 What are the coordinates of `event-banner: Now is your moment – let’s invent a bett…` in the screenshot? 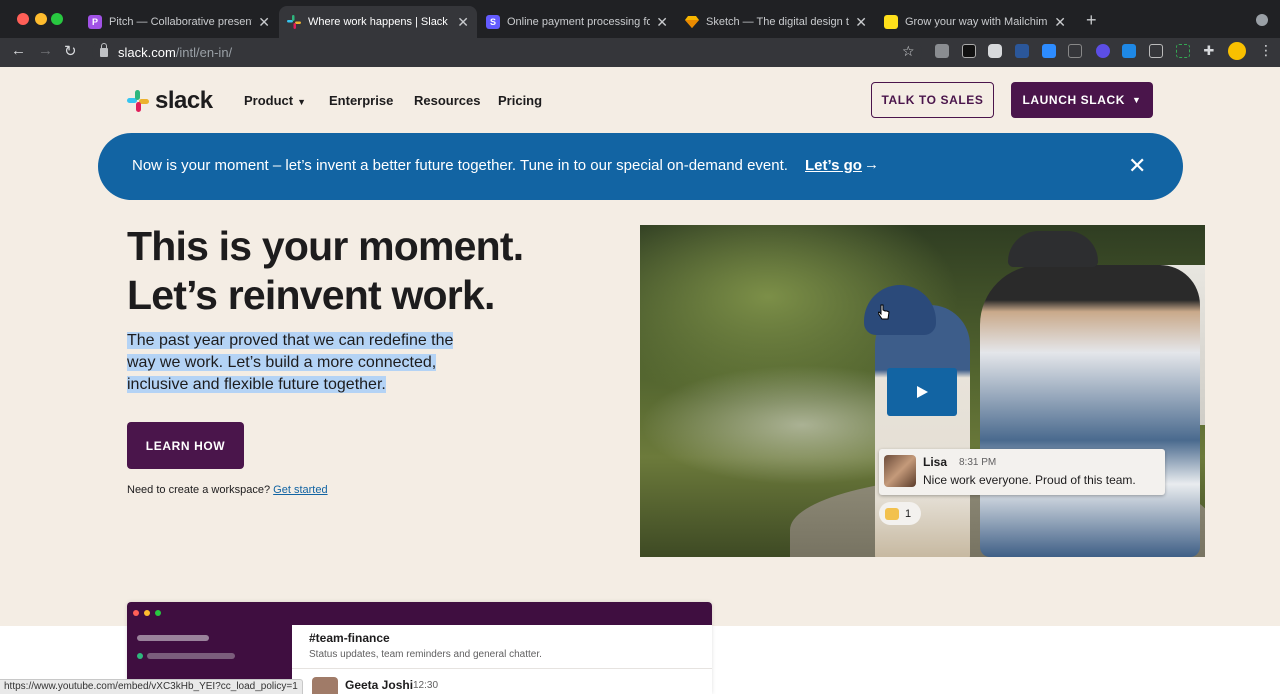 It's located at (640, 166).